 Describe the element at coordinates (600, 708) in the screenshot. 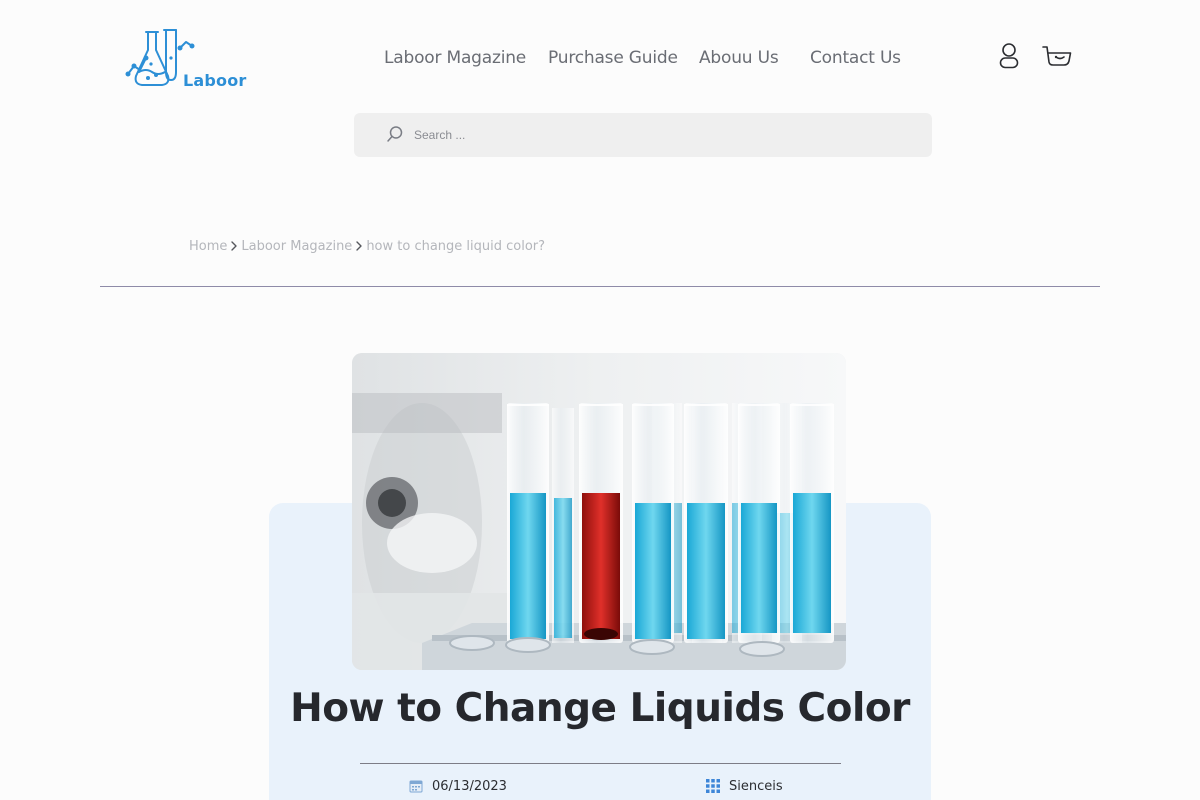

I see `article-title: How to Change Liquids Color` at that location.